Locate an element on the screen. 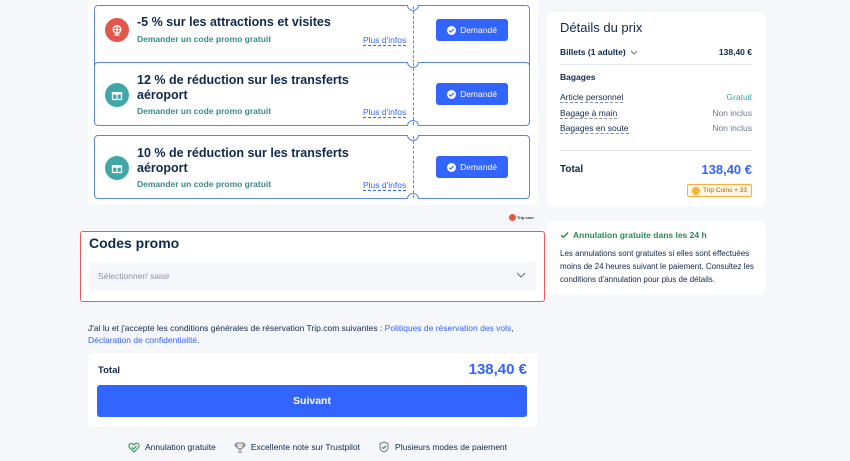  promo-placeholder: Sélectionner/ saisir is located at coordinates (134, 276).